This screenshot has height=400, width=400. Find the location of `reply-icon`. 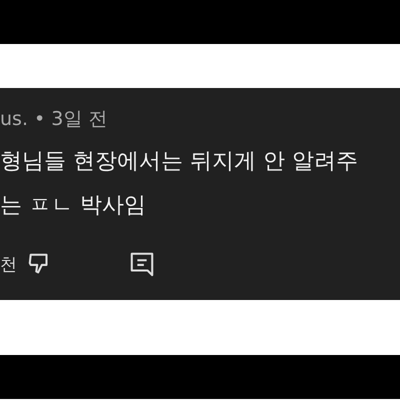

reply-icon is located at coordinates (142, 264).